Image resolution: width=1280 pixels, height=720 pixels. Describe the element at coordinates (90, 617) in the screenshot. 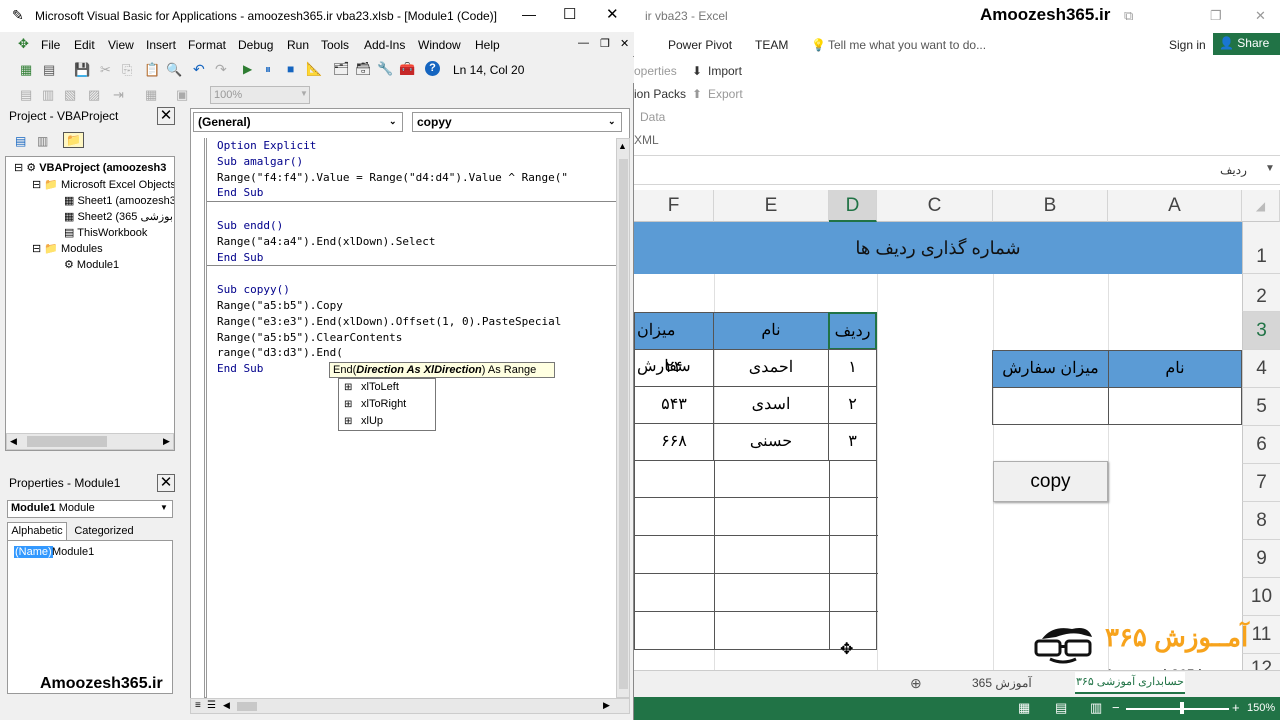

I see `properties-grid: (Name) Module1` at that location.